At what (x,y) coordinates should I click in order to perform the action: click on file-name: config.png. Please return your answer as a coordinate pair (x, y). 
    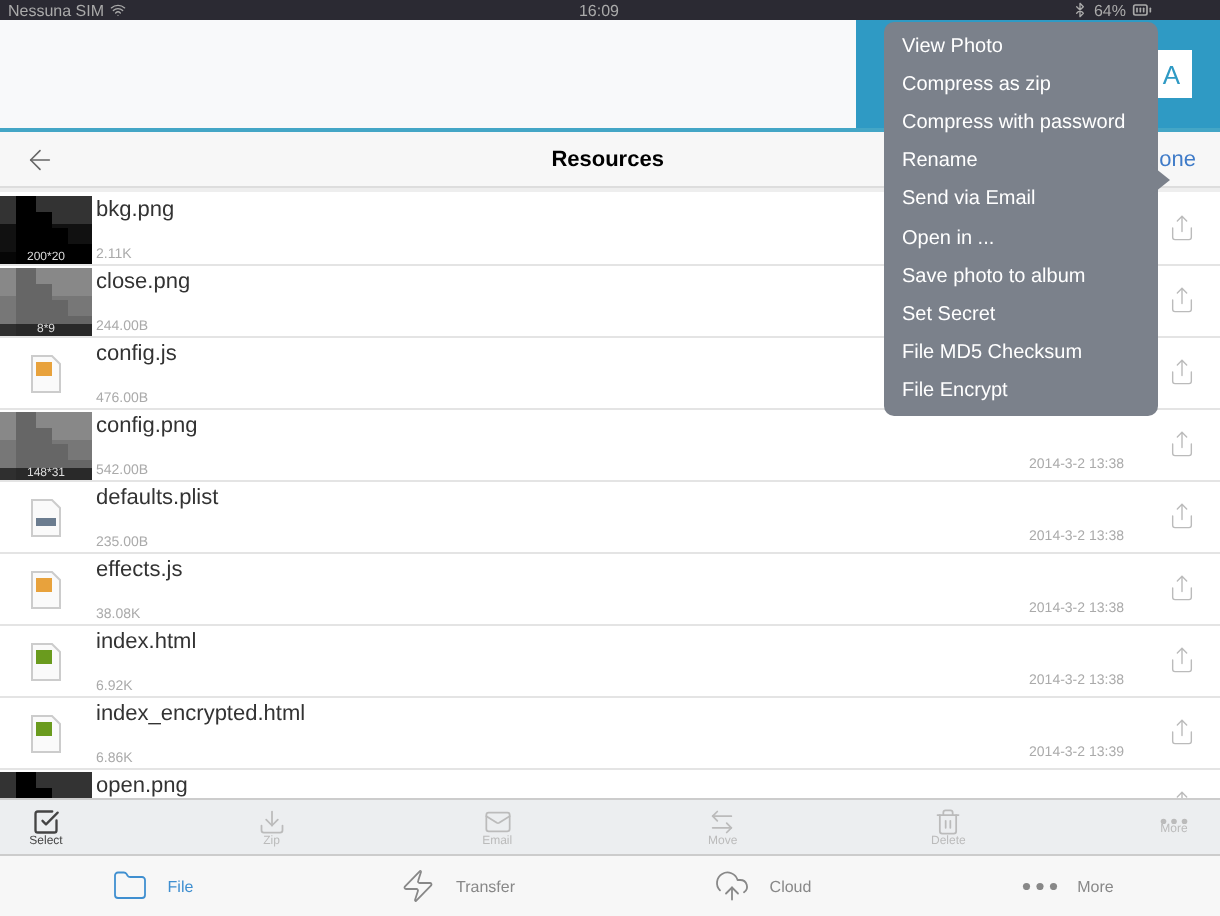
    Looking at the image, I should click on (147, 426).